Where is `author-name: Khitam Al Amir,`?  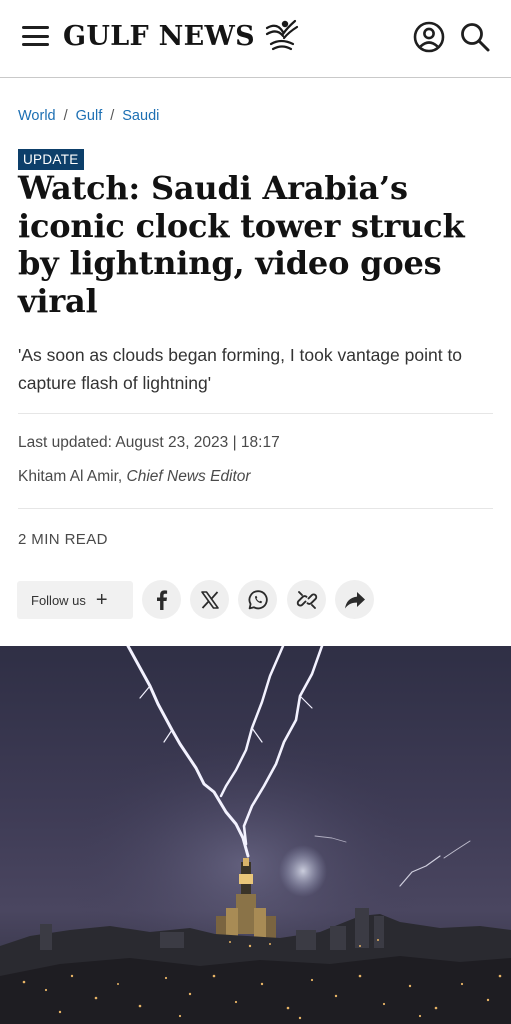 author-name: Khitam Al Amir, is located at coordinates (70, 476).